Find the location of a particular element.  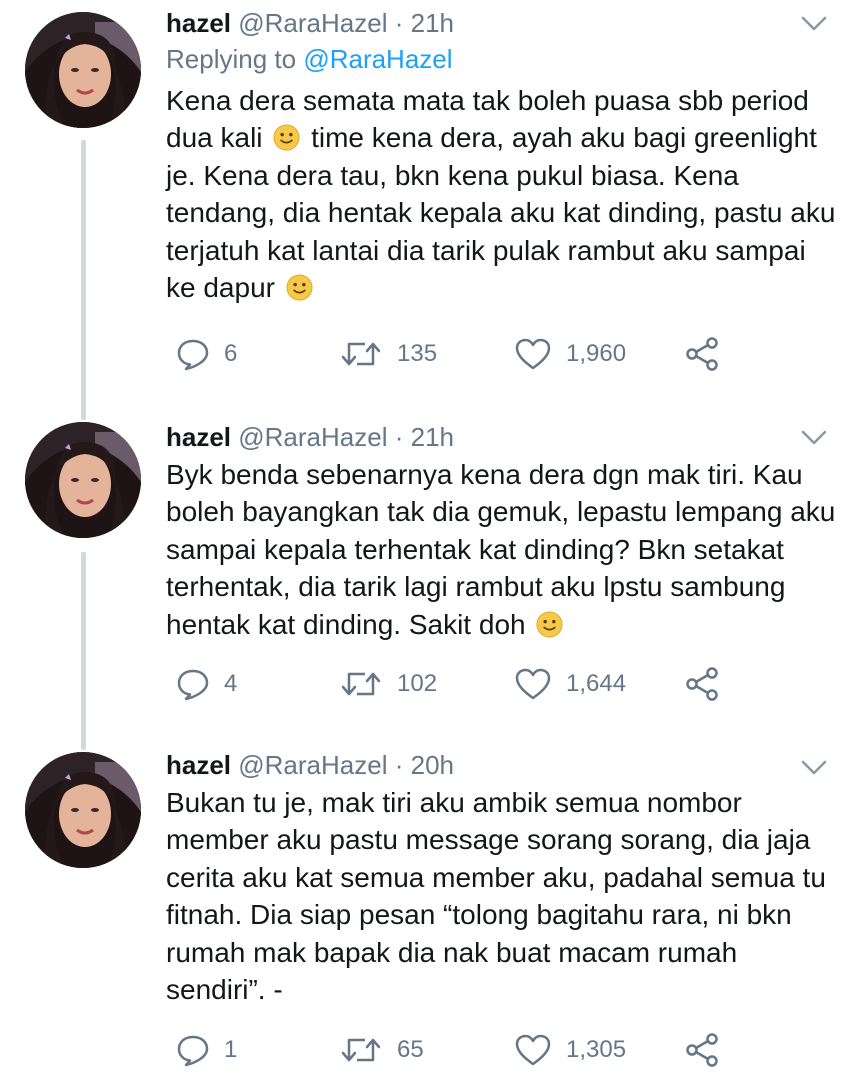

like-count: 1,644 is located at coordinates (596, 683).